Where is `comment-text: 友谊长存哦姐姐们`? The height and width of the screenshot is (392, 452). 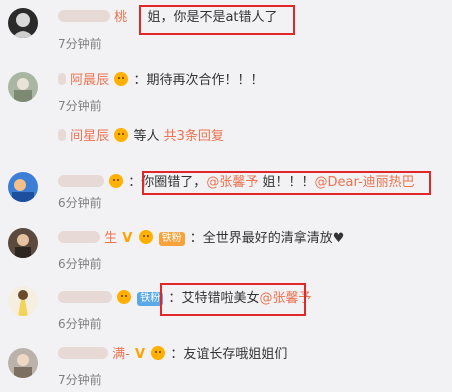 comment-text: 友谊长存哦姐姐们 is located at coordinates (235, 354).